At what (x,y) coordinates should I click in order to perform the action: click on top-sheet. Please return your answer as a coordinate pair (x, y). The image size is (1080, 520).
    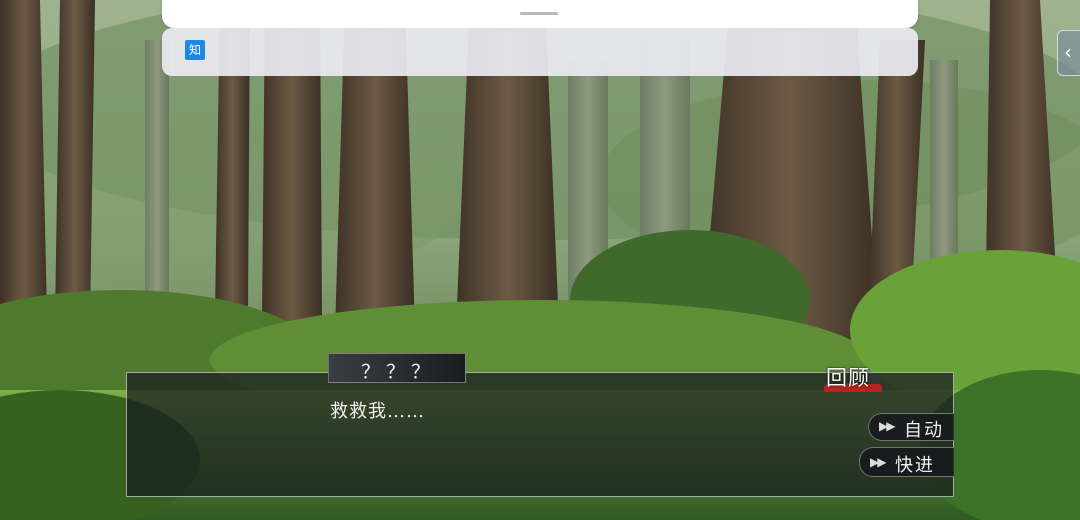
    Looking at the image, I should click on (540, 14).